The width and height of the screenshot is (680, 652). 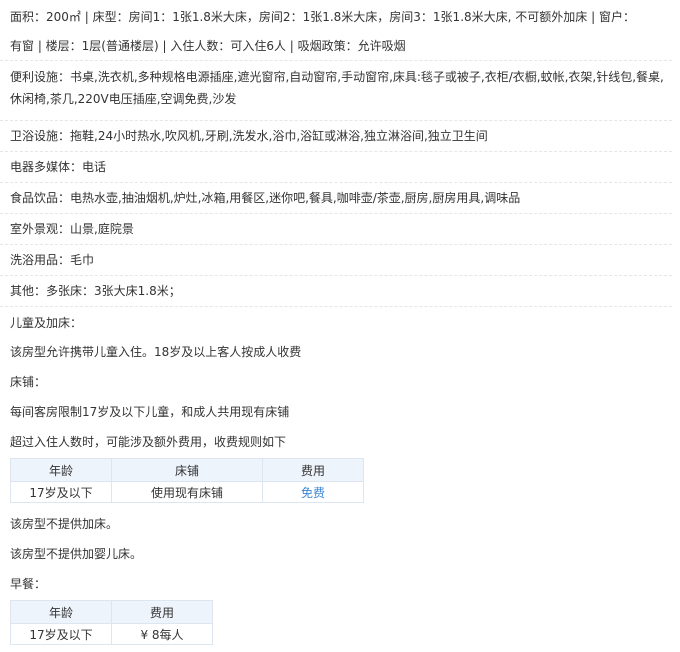 I want to click on fee-free-cell: 免费, so click(x=313, y=492).